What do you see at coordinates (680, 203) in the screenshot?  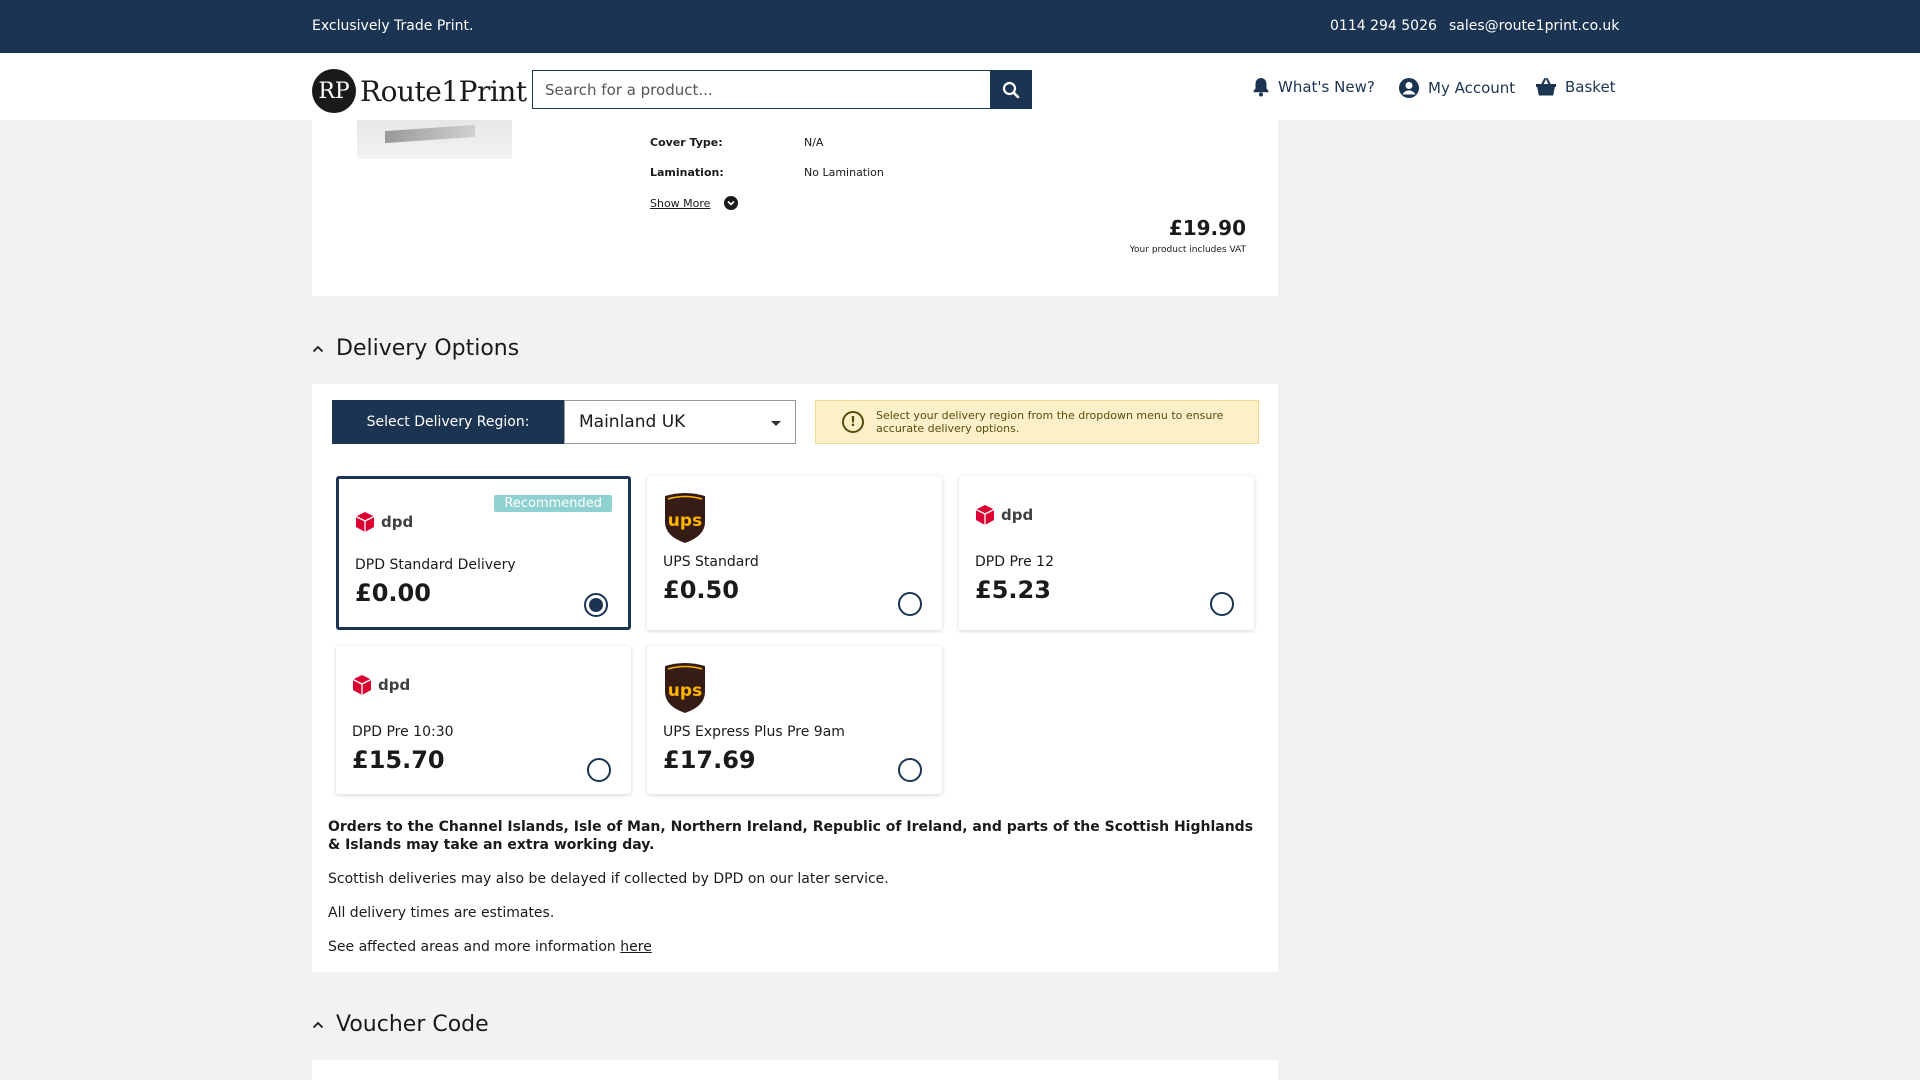 I see `show-more-label: Show More` at bounding box center [680, 203].